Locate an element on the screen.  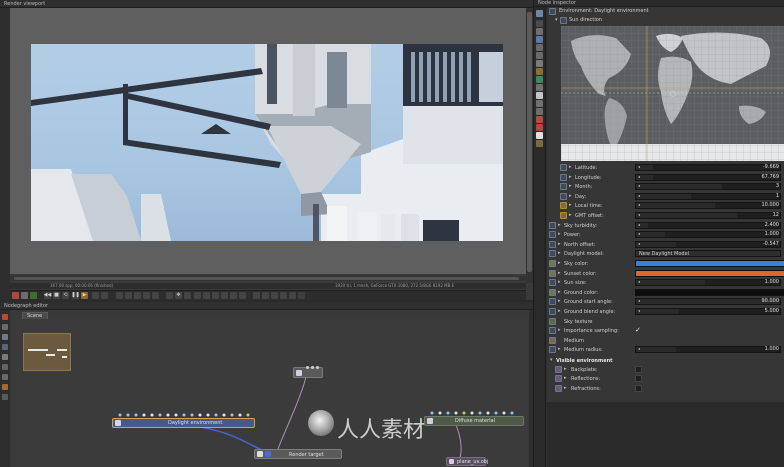
parameter-row: ▸ Sun size: ◂ 1.000 is located at coordinates (665, 282).